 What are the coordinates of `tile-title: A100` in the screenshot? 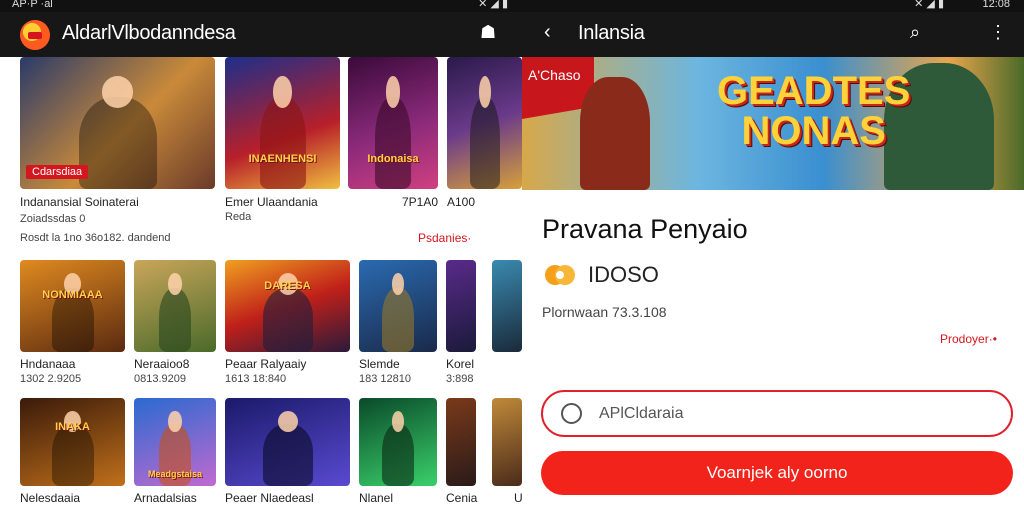 It's located at (461, 202).